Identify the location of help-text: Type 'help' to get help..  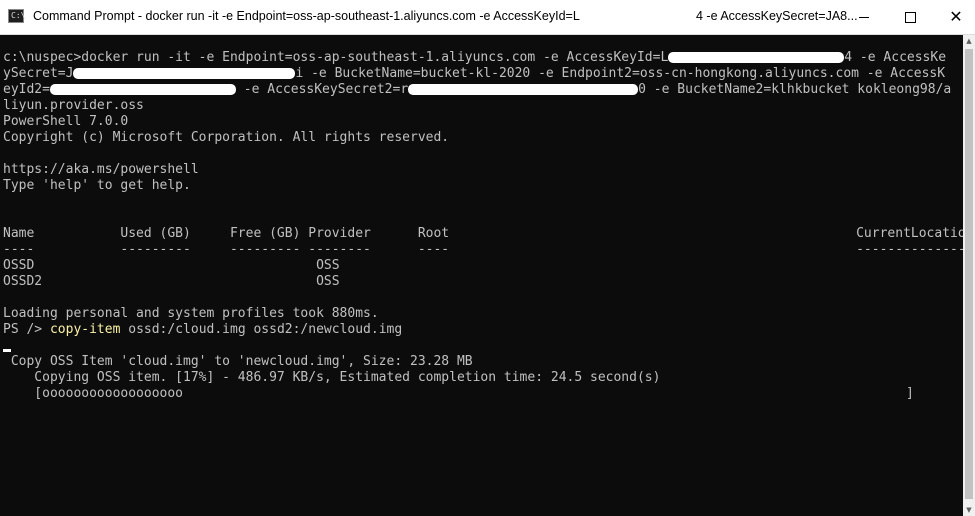
(97, 185).